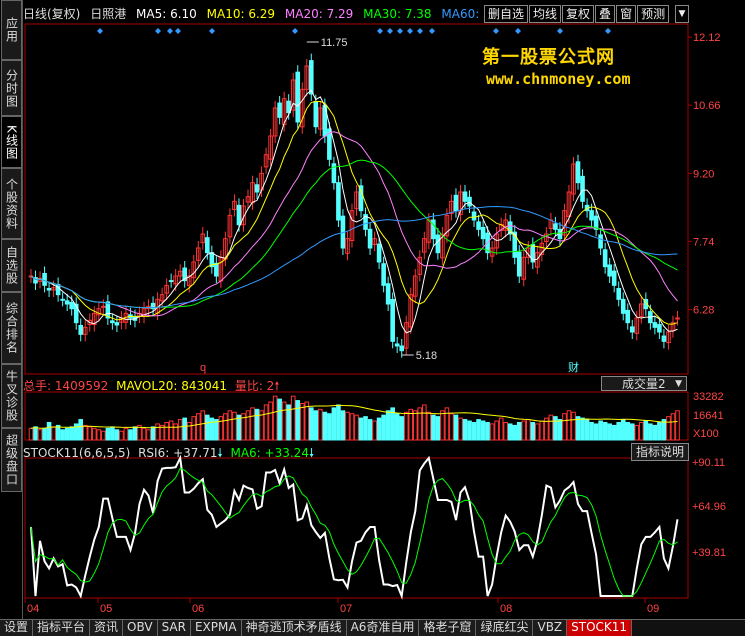 The width and height of the screenshot is (745, 636). What do you see at coordinates (708, 416) in the screenshot?
I see `volume-axis-label: 16641` at bounding box center [708, 416].